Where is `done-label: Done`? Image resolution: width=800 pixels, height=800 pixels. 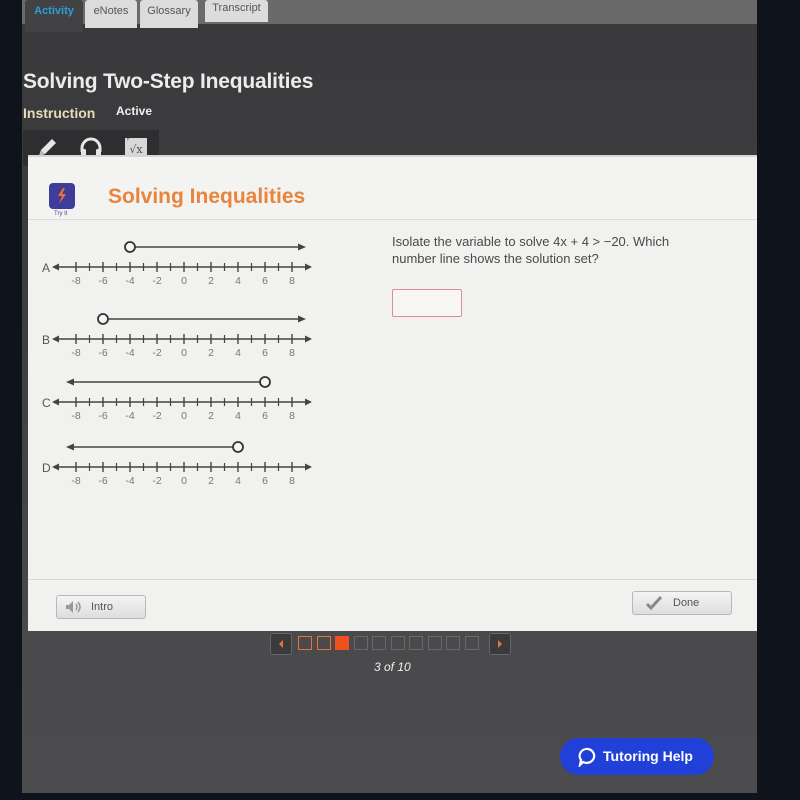
done-label: Done is located at coordinates (686, 603).